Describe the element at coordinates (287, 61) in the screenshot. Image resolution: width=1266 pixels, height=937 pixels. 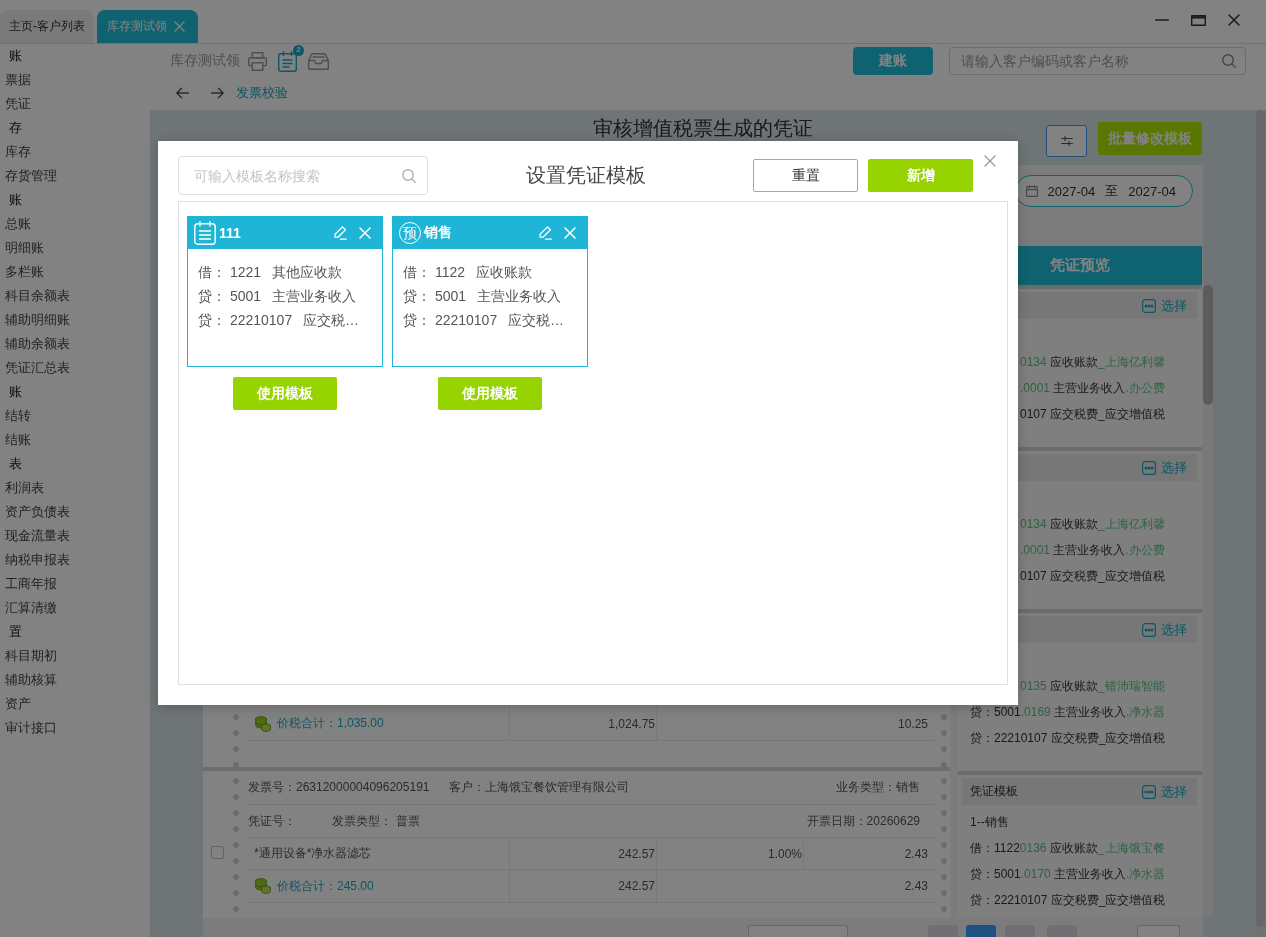
I see `clipboard-list-icon` at that location.